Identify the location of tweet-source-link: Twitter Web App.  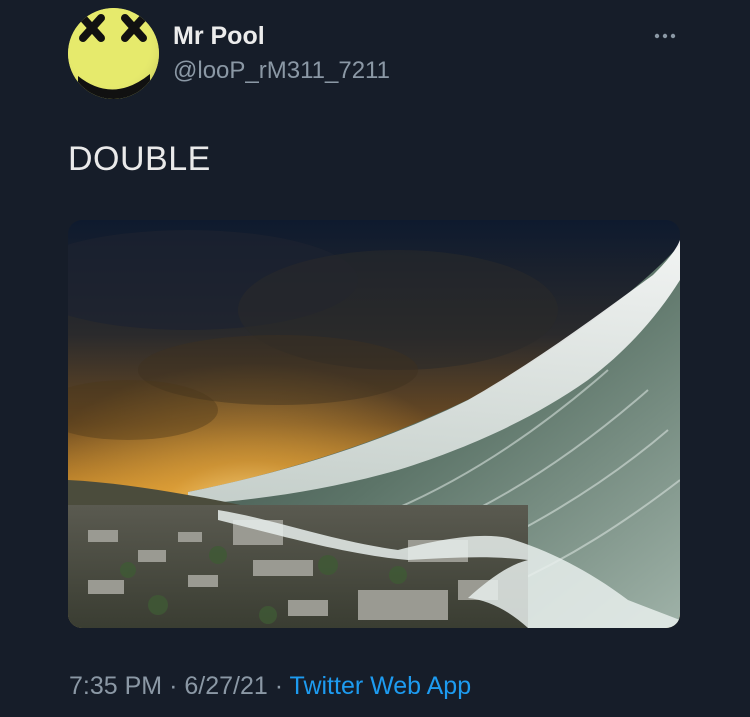
(381, 686).